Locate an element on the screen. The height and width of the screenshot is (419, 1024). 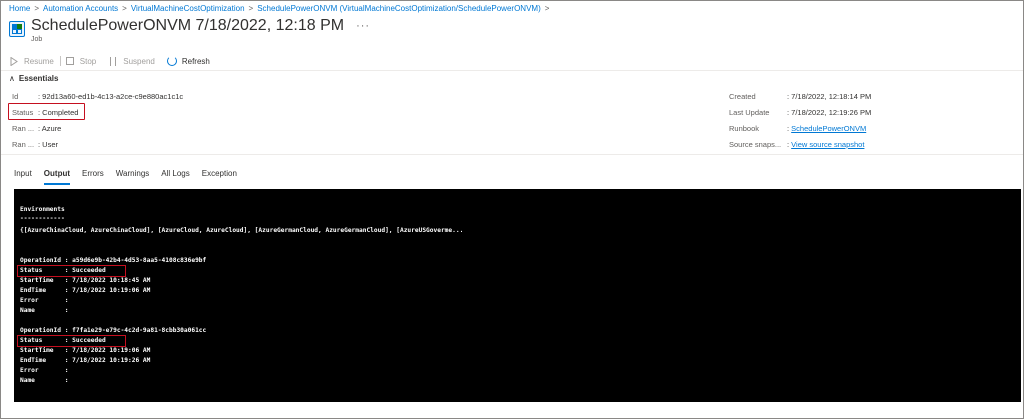
property-runbook: Runbook: SchedulePowerONVM is located at coordinates (798, 128).